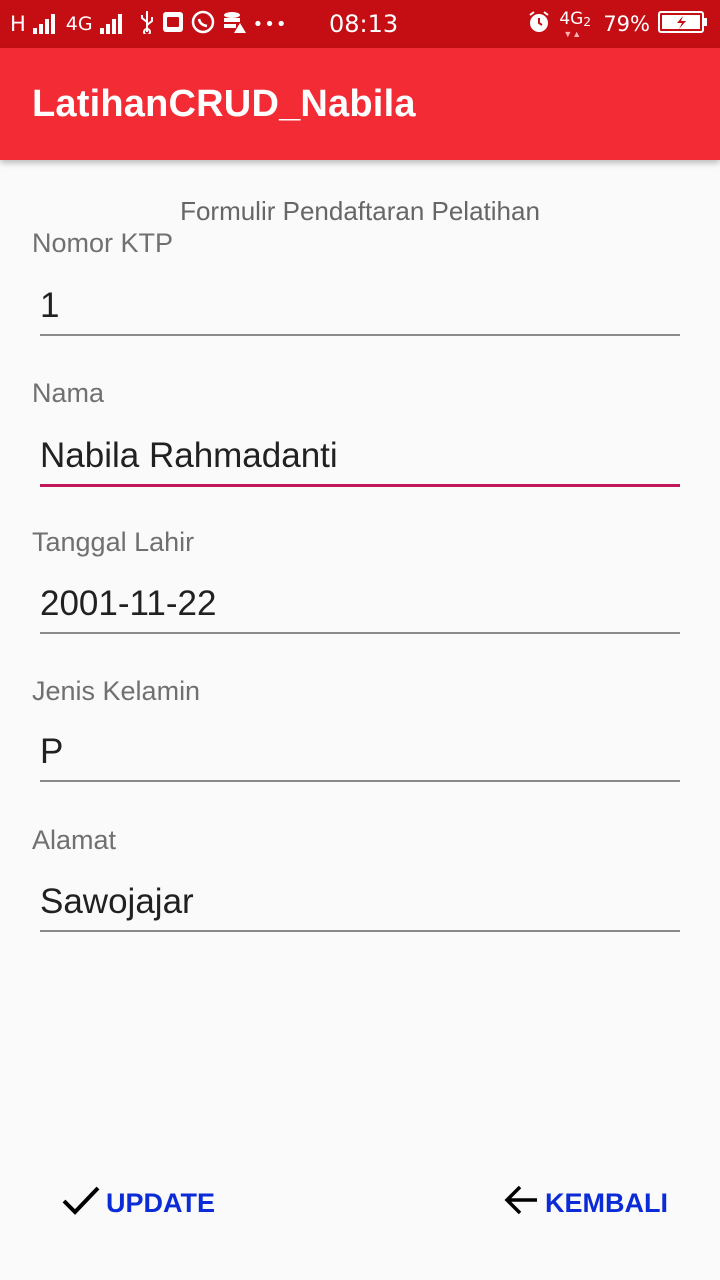 This screenshot has width=720, height=1280. Describe the element at coordinates (224, 104) in the screenshot. I see `app-title: LatihanCRUD_Nabila` at that location.